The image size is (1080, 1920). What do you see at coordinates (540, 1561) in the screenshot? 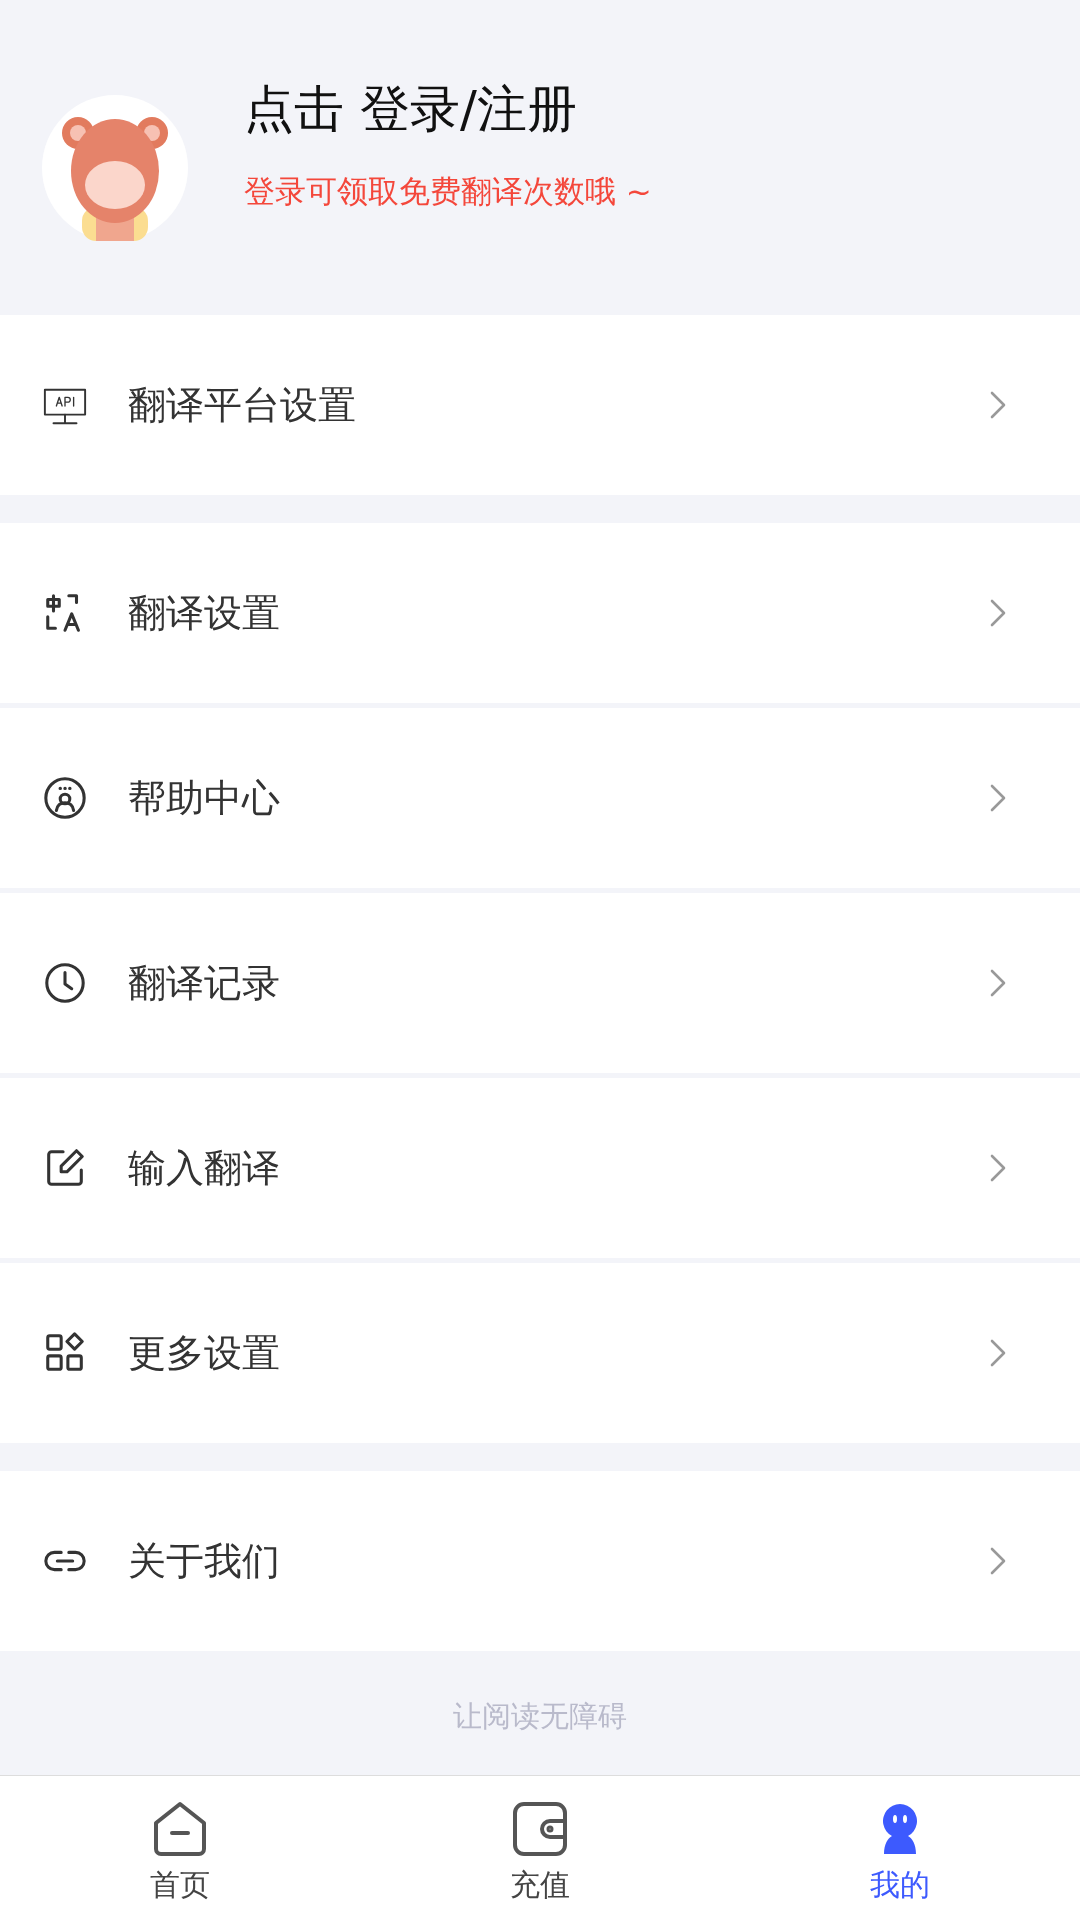
I see `menu-item: 关于我们` at bounding box center [540, 1561].